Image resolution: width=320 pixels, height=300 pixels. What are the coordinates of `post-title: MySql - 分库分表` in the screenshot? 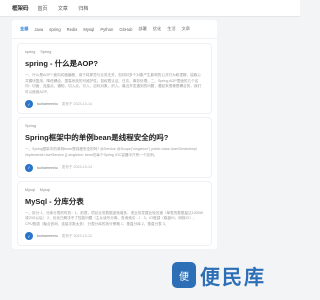 It's located at (114, 201).